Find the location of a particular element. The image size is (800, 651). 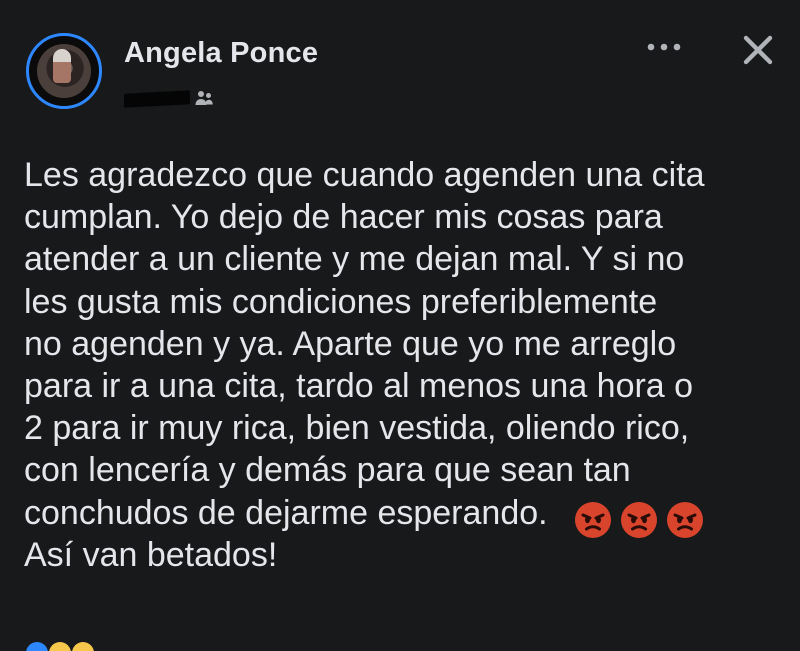

wow-reaction-icon is located at coordinates (83, 646).